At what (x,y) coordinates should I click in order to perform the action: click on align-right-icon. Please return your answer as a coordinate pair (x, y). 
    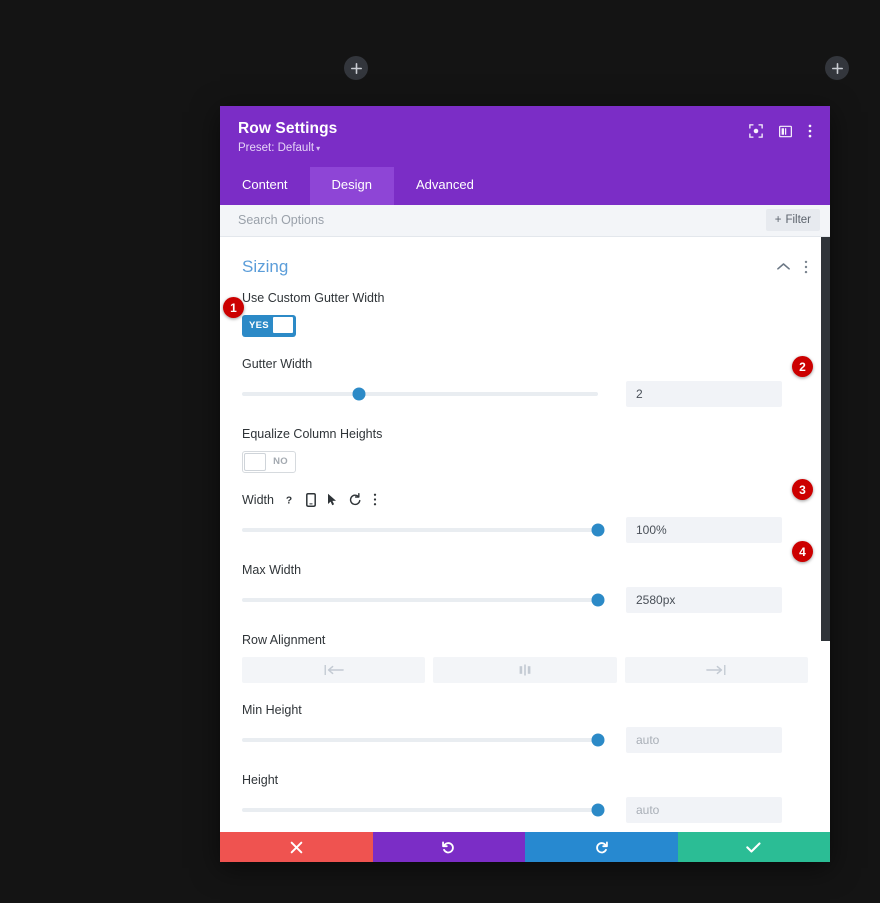
    Looking at the image, I should click on (716, 669).